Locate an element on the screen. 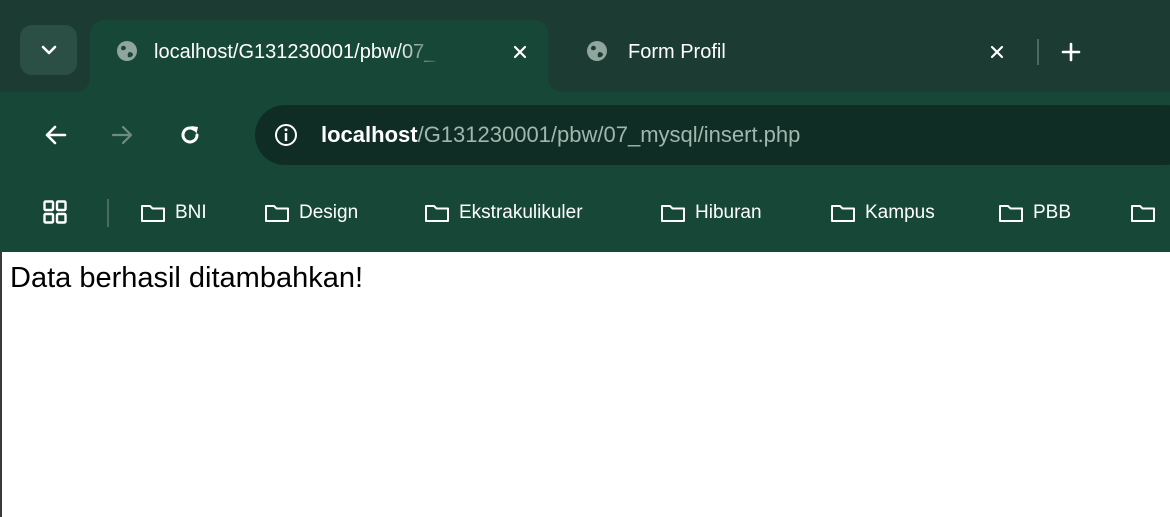 Image resolution: width=1170 pixels, height=517 pixels. bookmark-label: Kampus is located at coordinates (900, 212).